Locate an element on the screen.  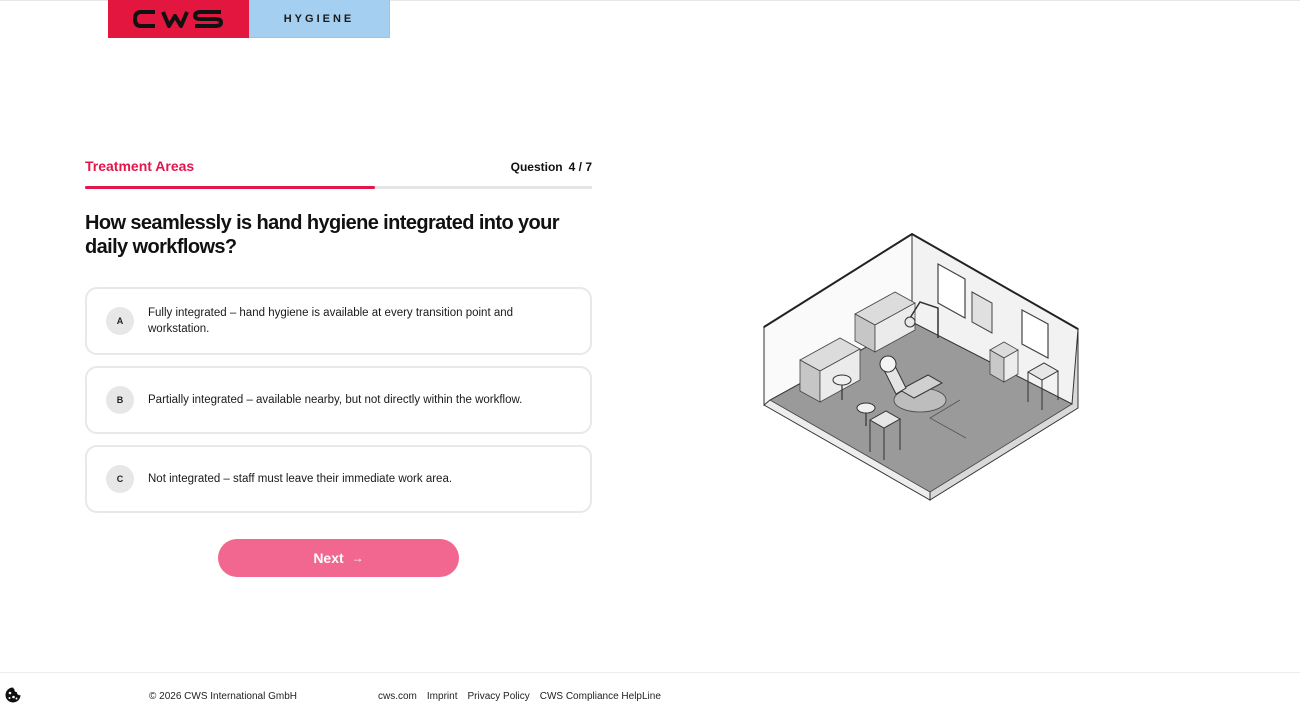
next-button: Next → is located at coordinates (338, 558).